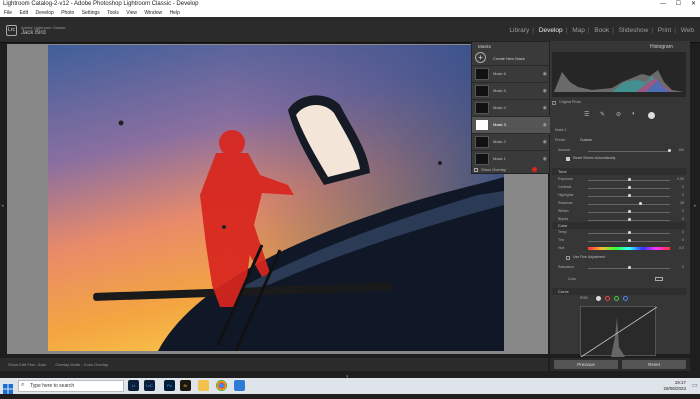 This screenshot has width=700, height=399. Describe the element at coordinates (629, 204) in the screenshot. I see `slider-track` at that location.